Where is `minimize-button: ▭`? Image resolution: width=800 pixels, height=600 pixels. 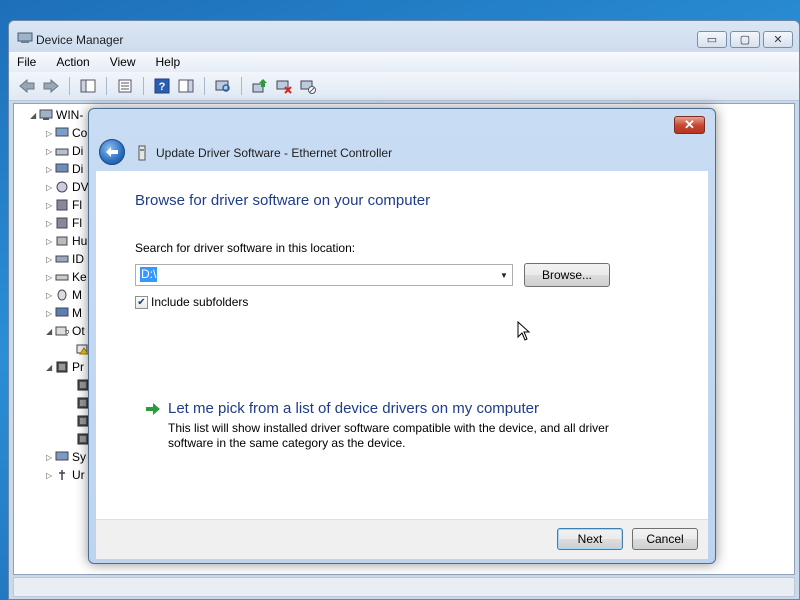
minimize-button: ▭ is located at coordinates (712, 39).